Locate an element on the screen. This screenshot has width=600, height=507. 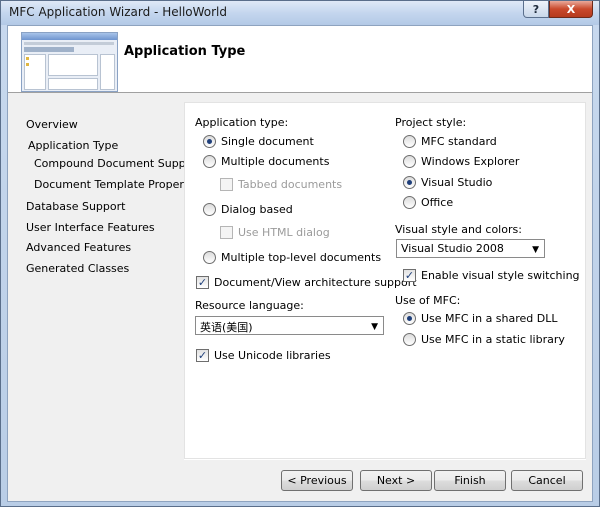
title-buttons: ? X is located at coordinates (558, 10).